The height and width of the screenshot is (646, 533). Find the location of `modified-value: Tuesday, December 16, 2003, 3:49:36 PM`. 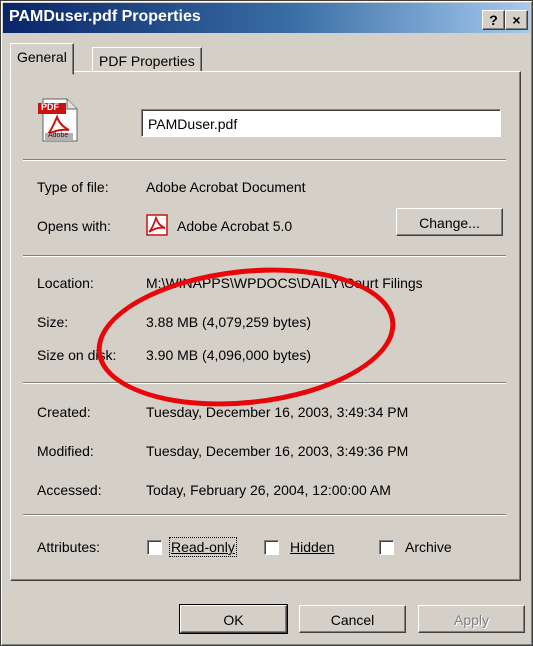

modified-value: Tuesday, December 16, 2003, 3:49:36 PM is located at coordinates (277, 451).